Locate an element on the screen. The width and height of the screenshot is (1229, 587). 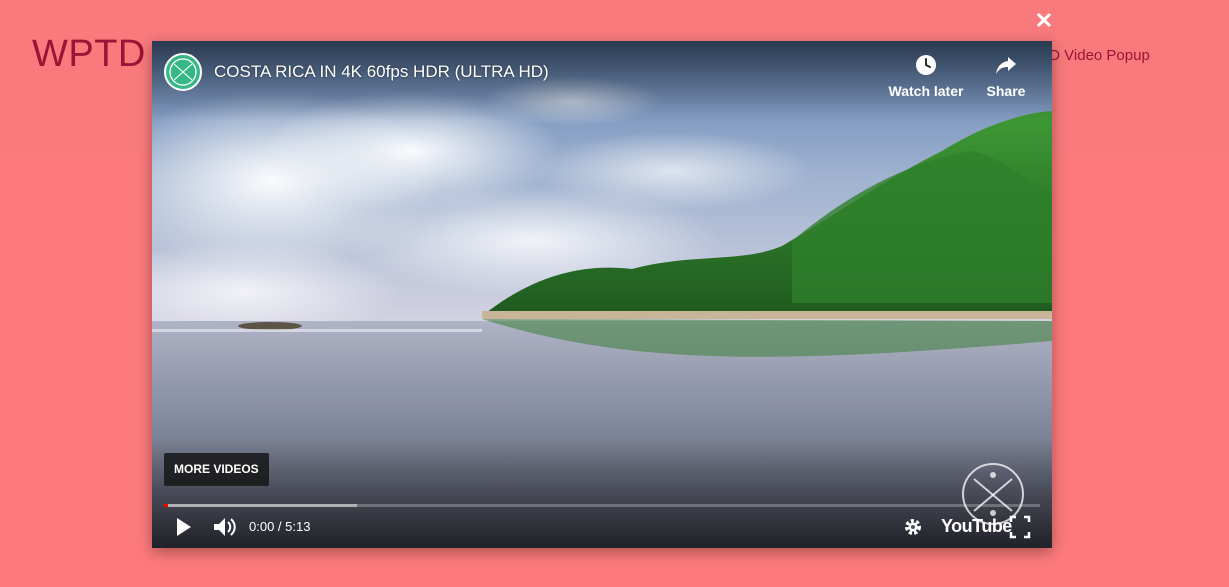
progress-bar is located at coordinates (602, 505).